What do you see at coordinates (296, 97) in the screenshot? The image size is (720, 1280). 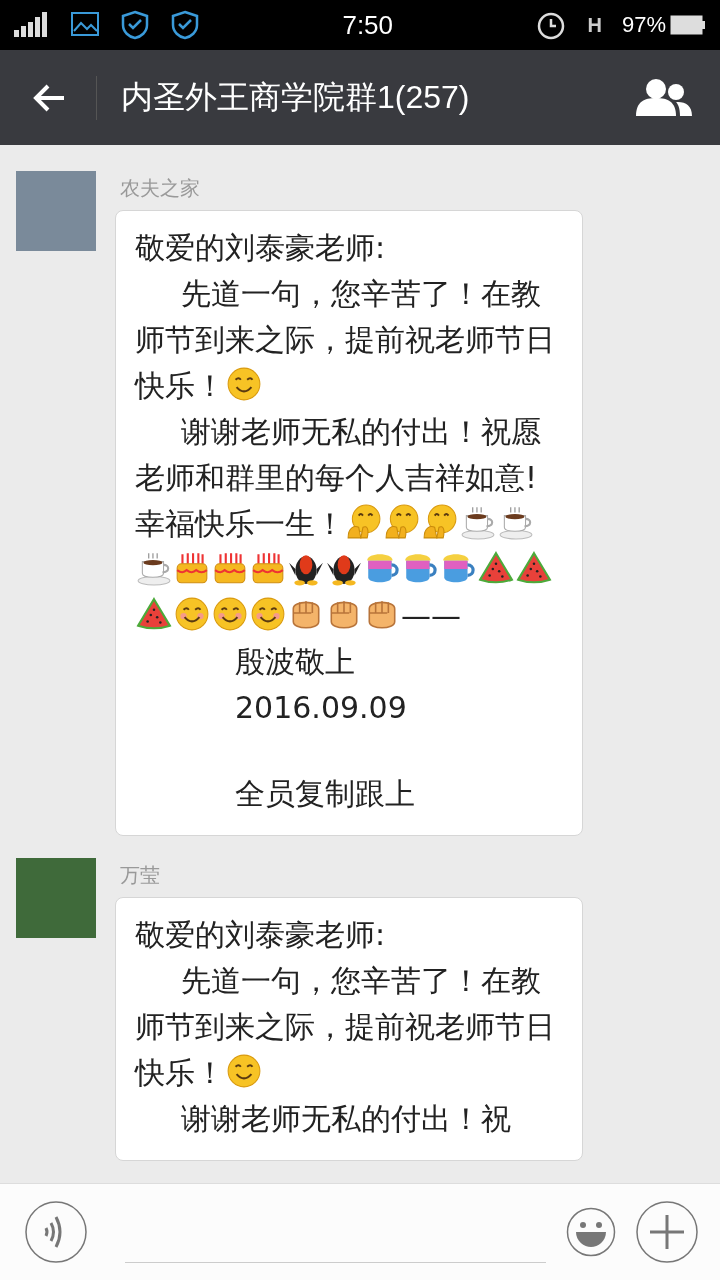 I see `chat-title: 内圣外王商学院群1(257)` at bounding box center [296, 97].